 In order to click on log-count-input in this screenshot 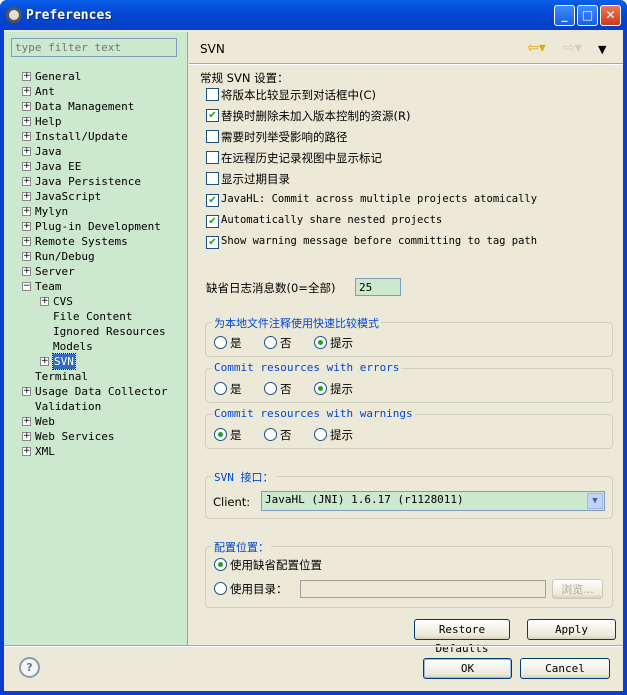, I will do `click(378, 287)`.